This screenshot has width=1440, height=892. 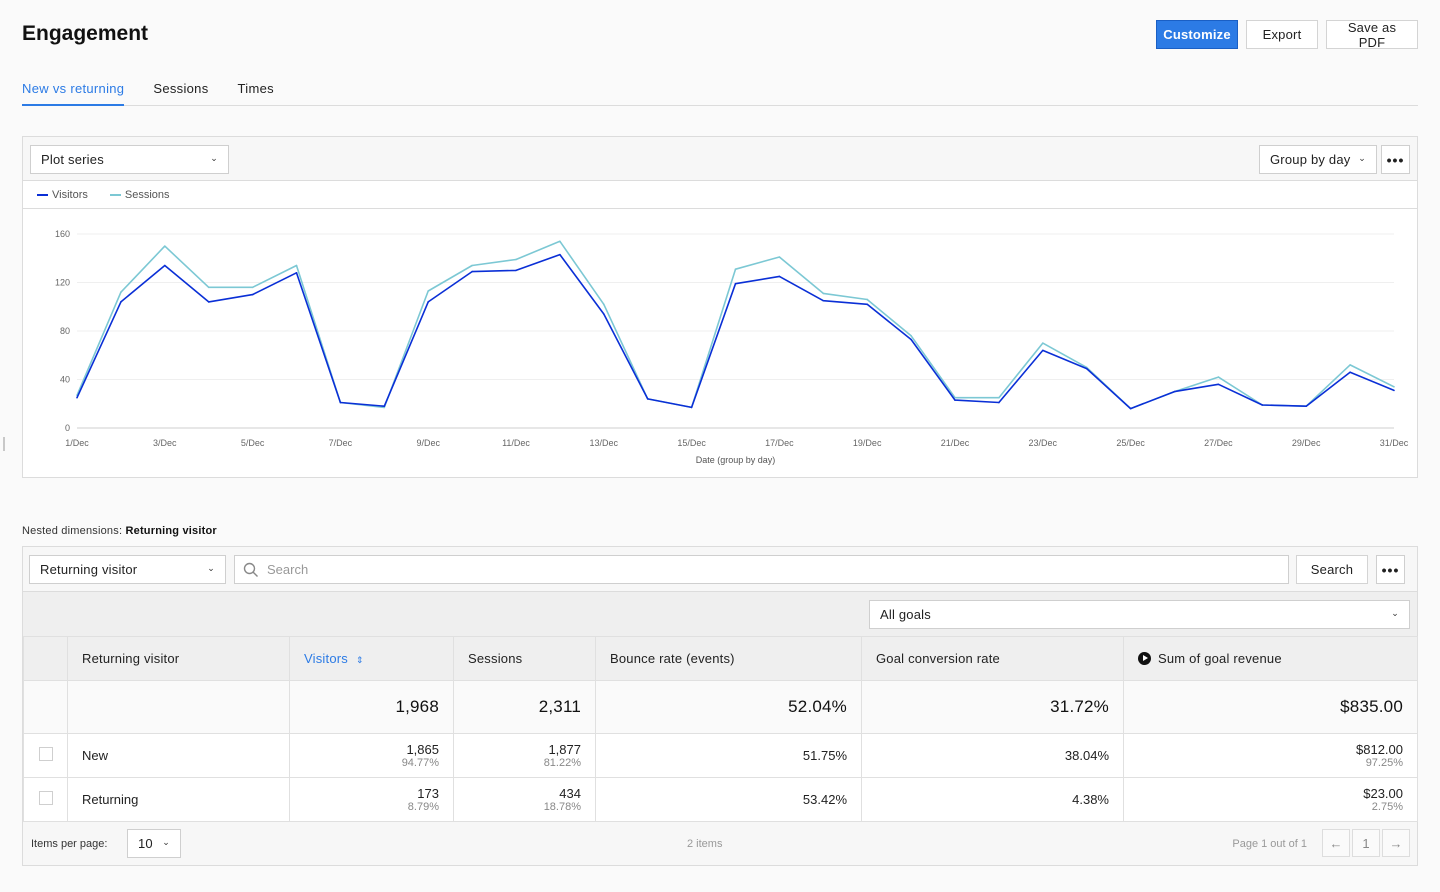 What do you see at coordinates (992, 658) in the screenshot?
I see `header-goal-conversion-rate: Goal conversion rate` at bounding box center [992, 658].